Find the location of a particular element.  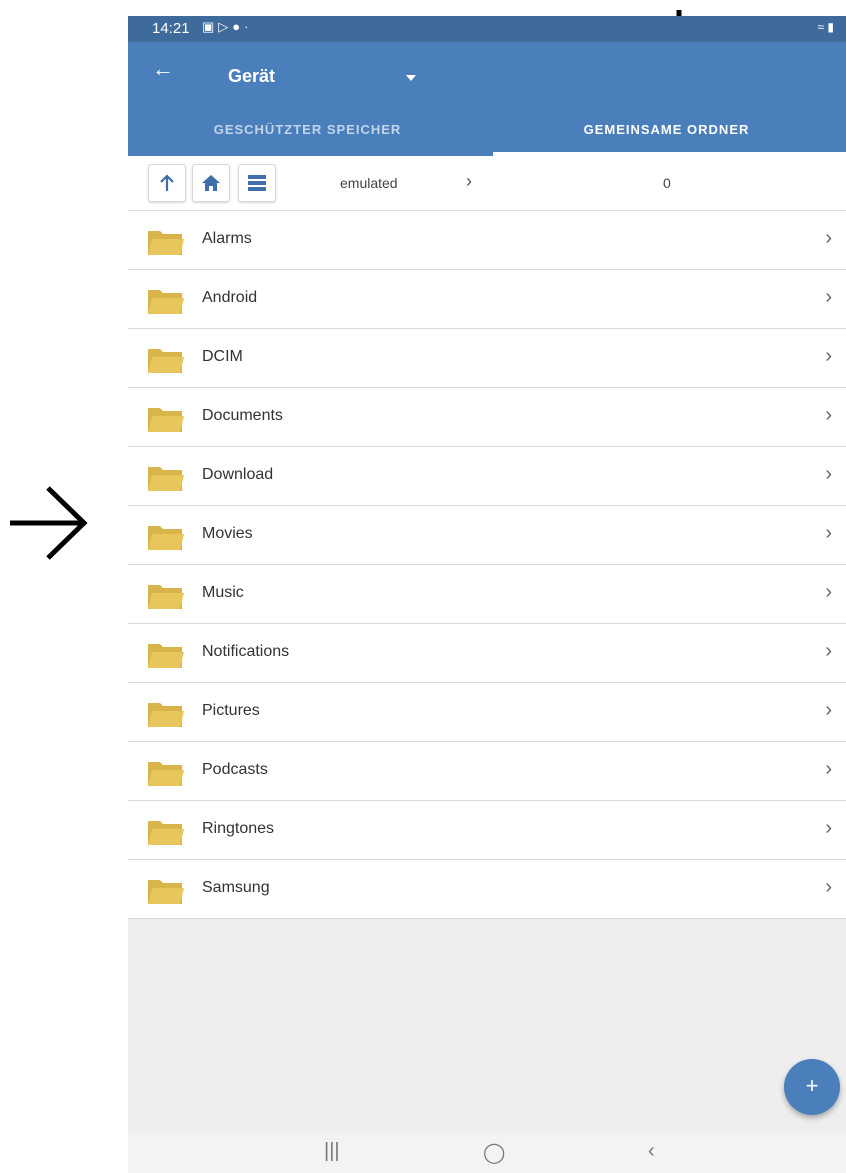

status-notification-icons: ▣▷●· is located at coordinates (227, 27).